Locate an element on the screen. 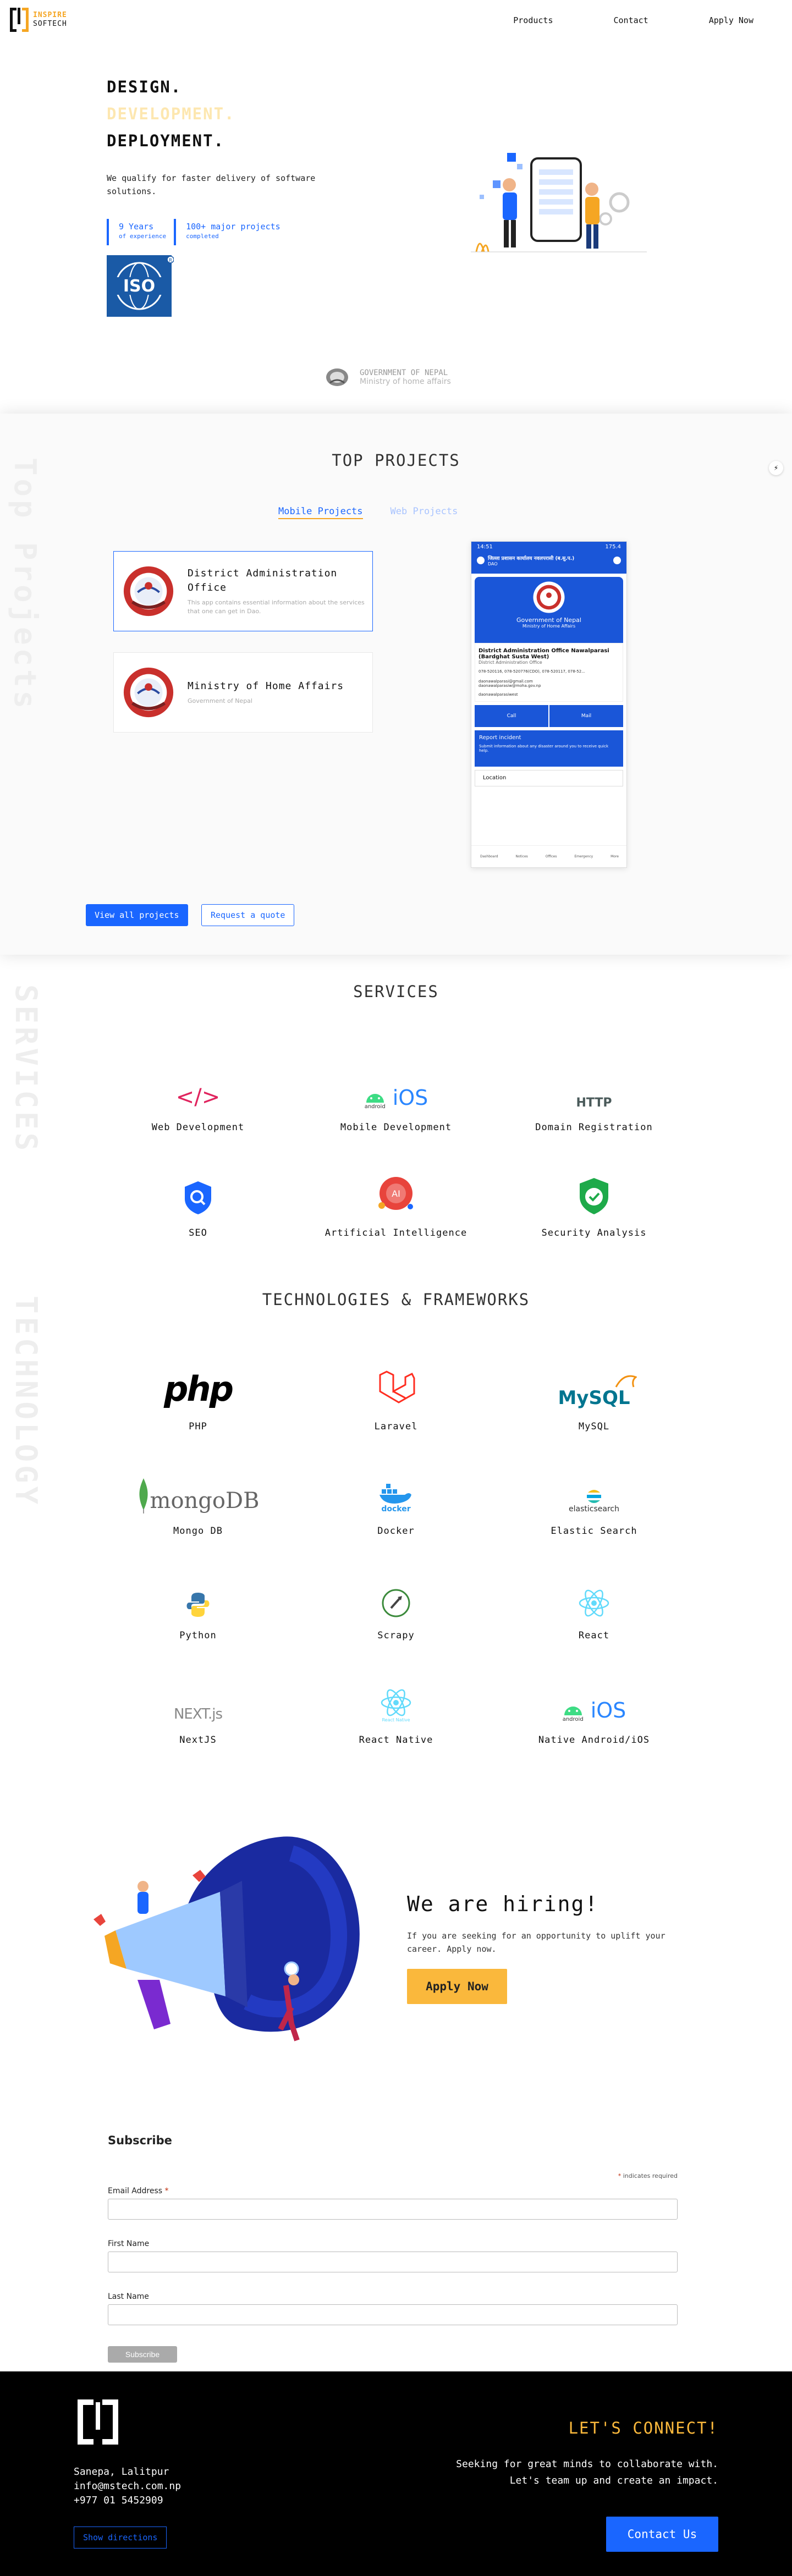 The height and width of the screenshot is (2576, 792). request-quote-button: Request a quote is located at coordinates (248, 915).